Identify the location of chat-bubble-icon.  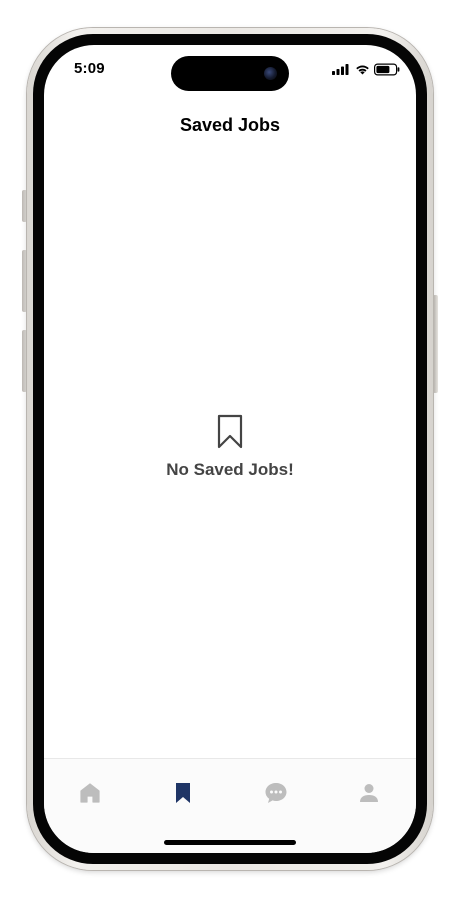
(276, 793).